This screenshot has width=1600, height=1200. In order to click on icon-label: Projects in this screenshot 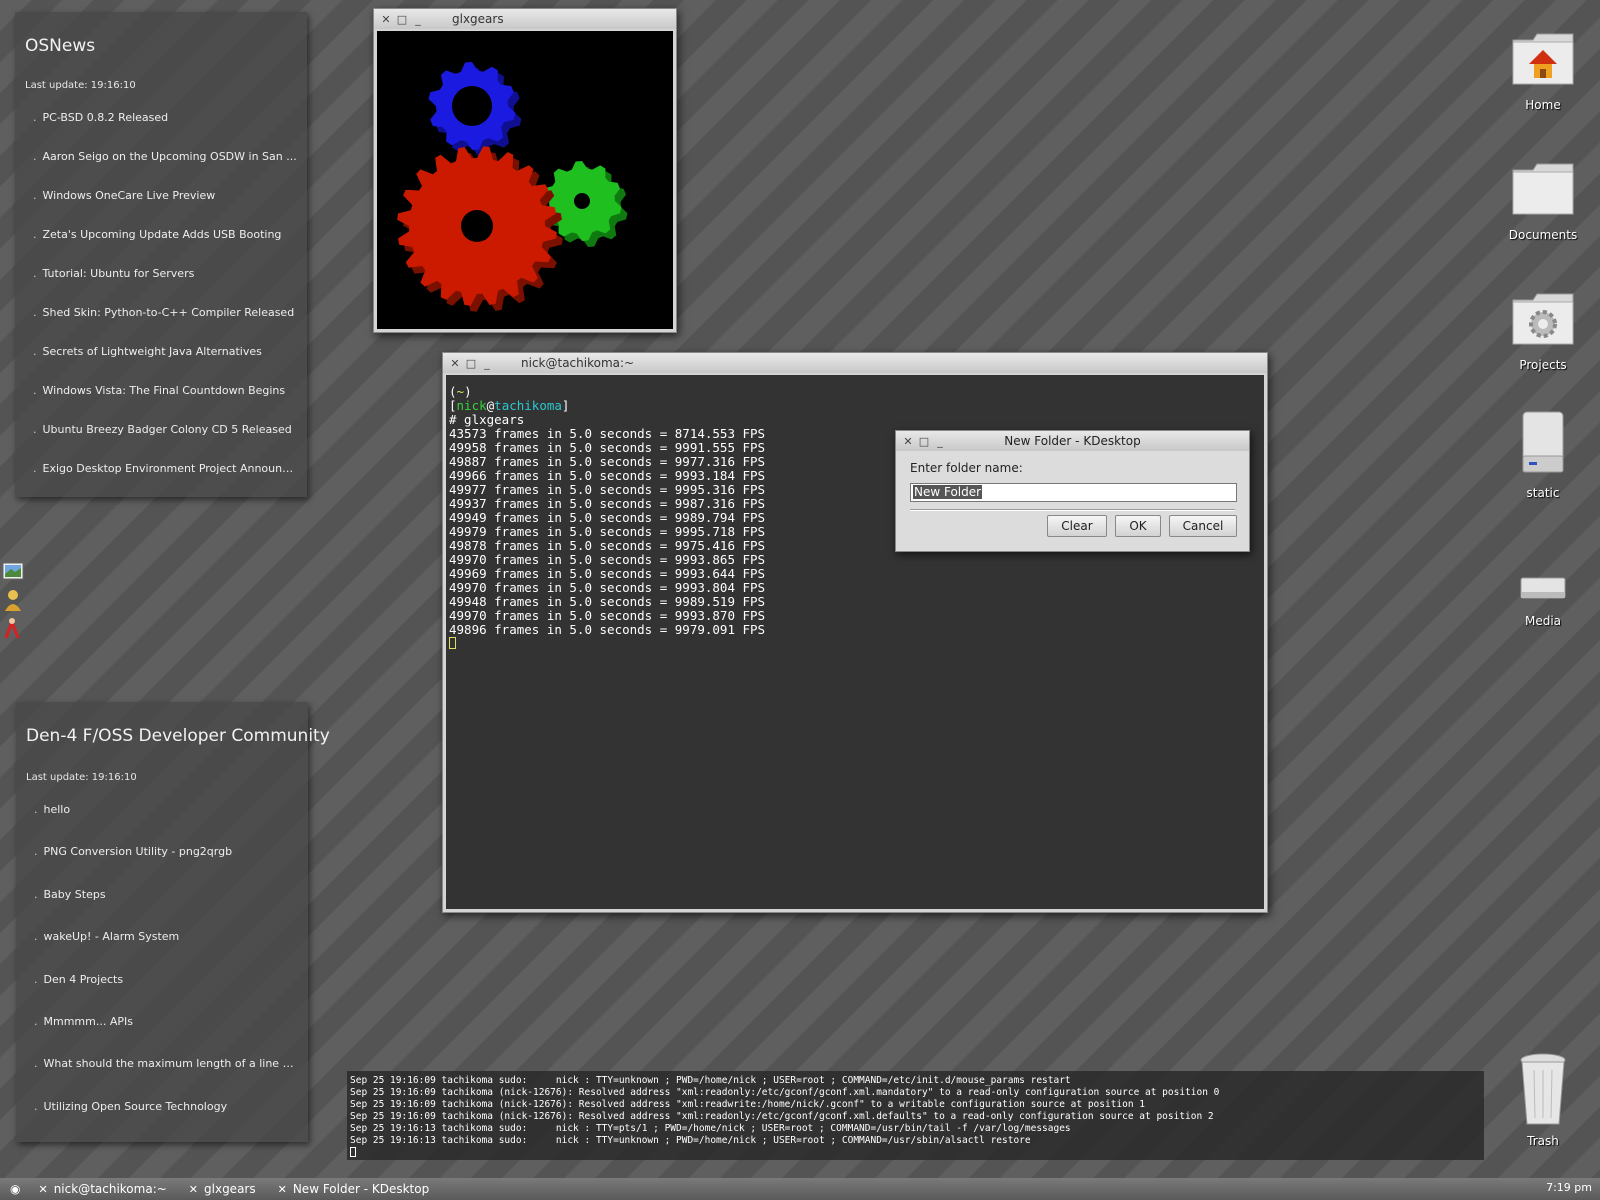, I will do `click(1543, 365)`.